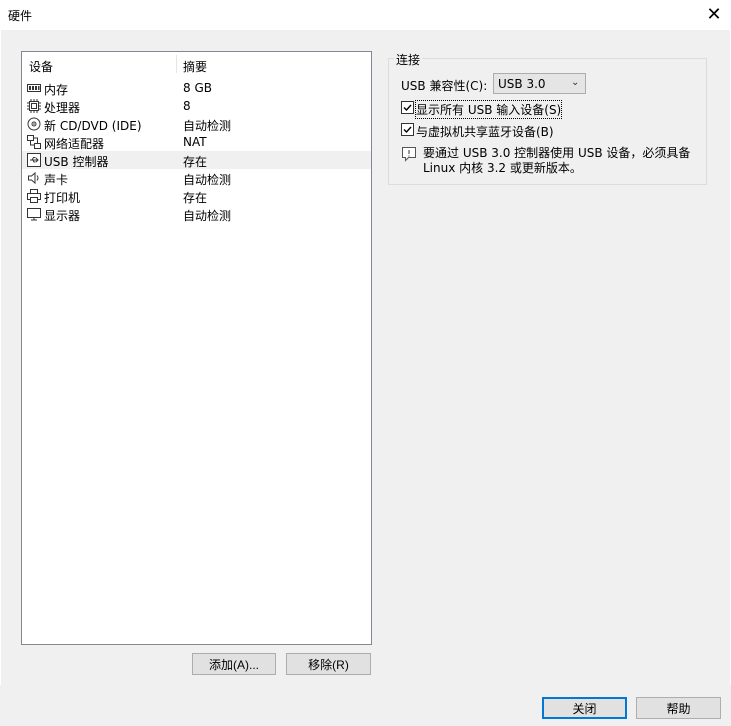  I want to click on title-bar: 硬件 ✕, so click(365, 15).